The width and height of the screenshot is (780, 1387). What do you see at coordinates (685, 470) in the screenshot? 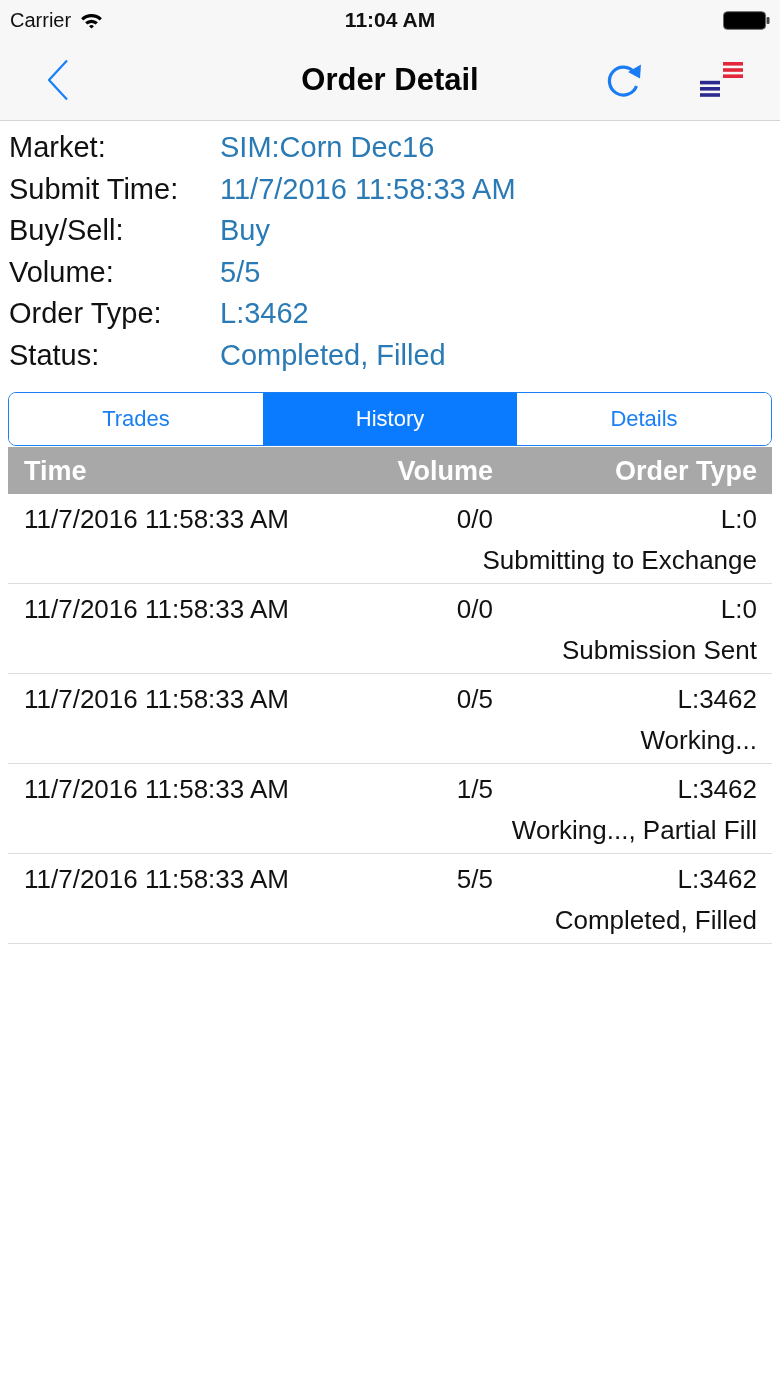
I see `column-header: Order Type` at bounding box center [685, 470].